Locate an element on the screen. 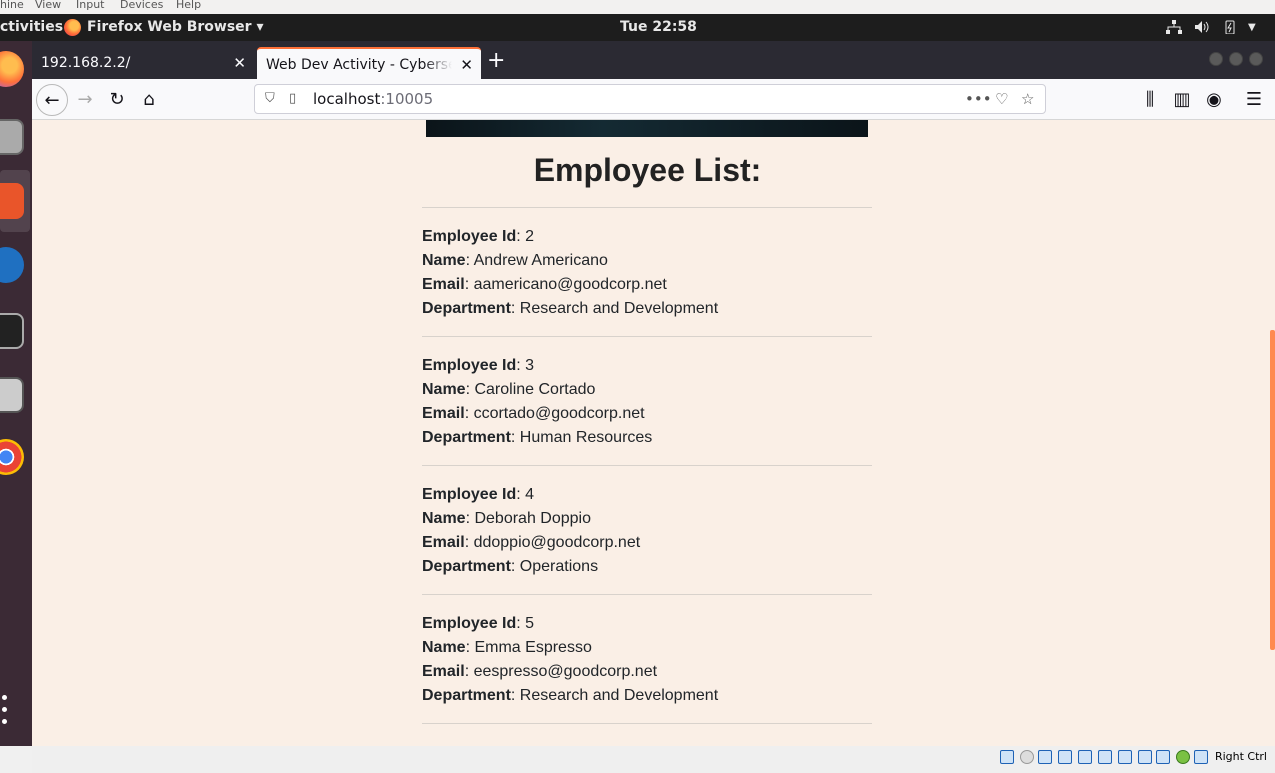  firefox-dock-icon is located at coordinates (12, 69).